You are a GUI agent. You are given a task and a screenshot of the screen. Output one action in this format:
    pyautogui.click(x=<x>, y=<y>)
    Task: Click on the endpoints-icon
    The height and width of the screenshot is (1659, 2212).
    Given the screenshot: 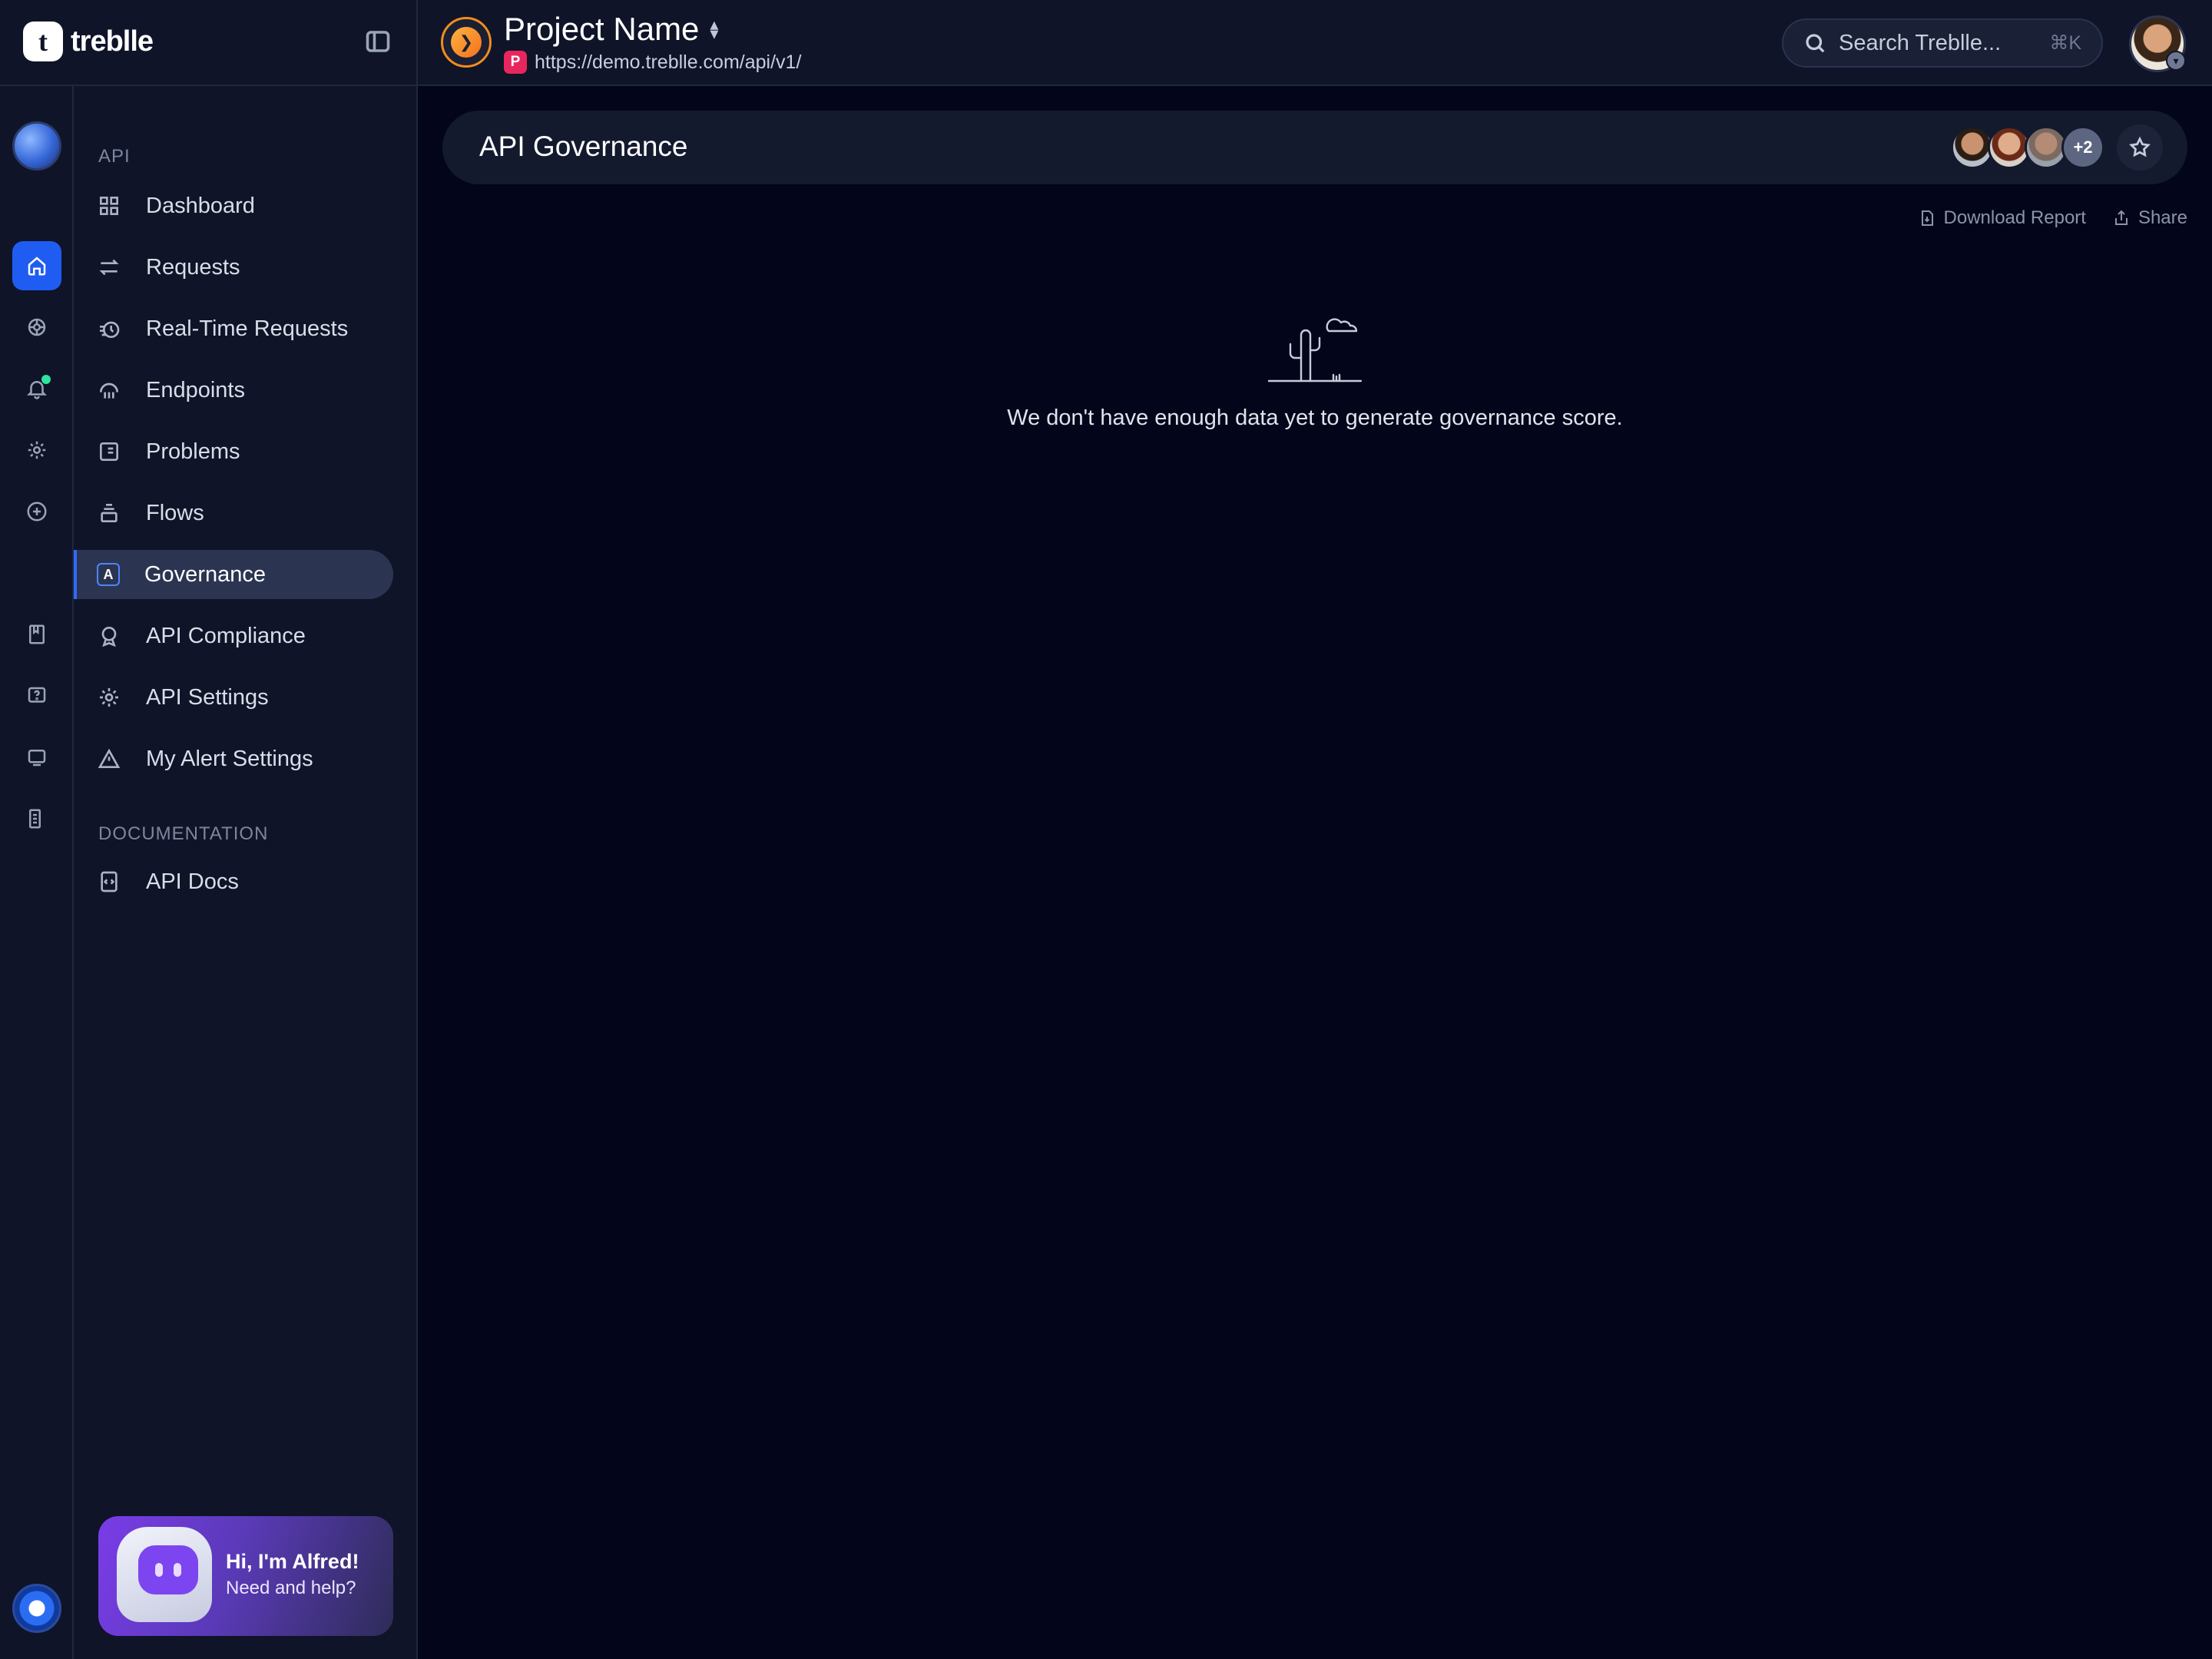 What is the action you would take?
    pyautogui.click(x=109, y=391)
    